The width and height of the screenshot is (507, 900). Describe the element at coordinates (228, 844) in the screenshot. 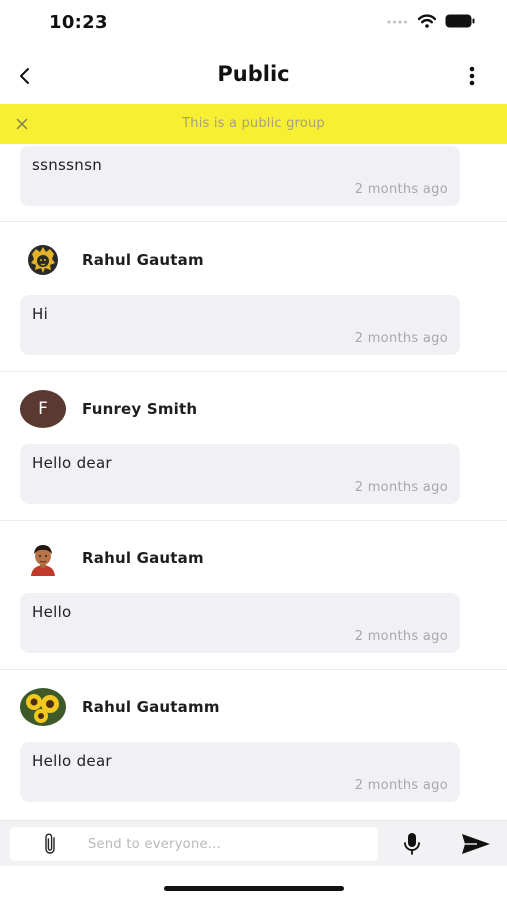

I see `message-input` at that location.